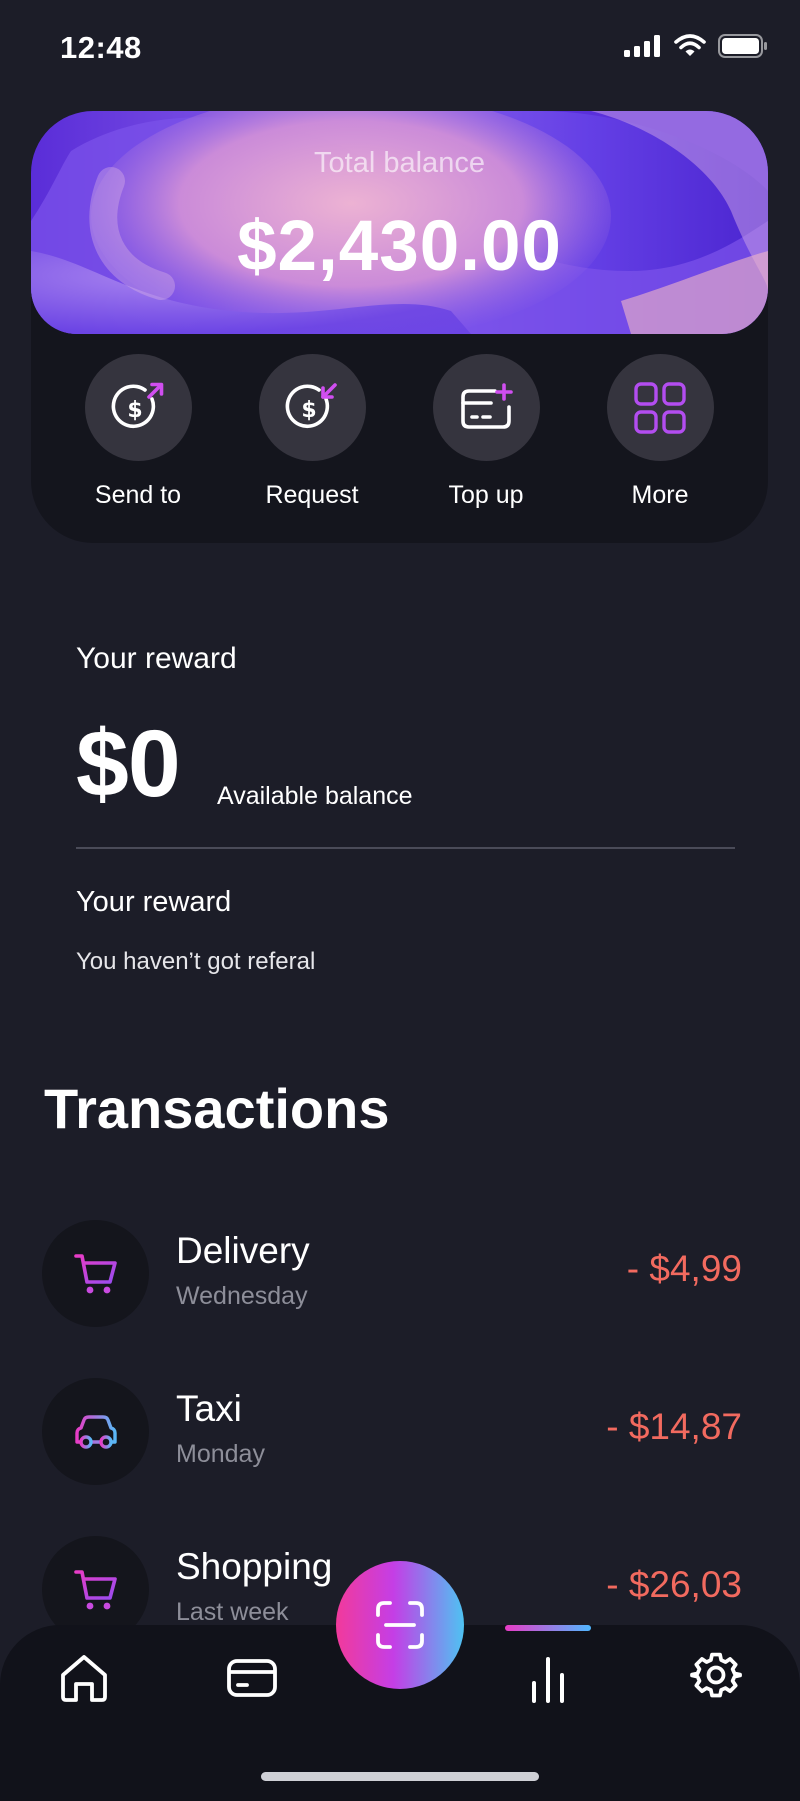 This screenshot has width=800, height=1801. I want to click on reward-section-title: Your reward, so click(154, 902).